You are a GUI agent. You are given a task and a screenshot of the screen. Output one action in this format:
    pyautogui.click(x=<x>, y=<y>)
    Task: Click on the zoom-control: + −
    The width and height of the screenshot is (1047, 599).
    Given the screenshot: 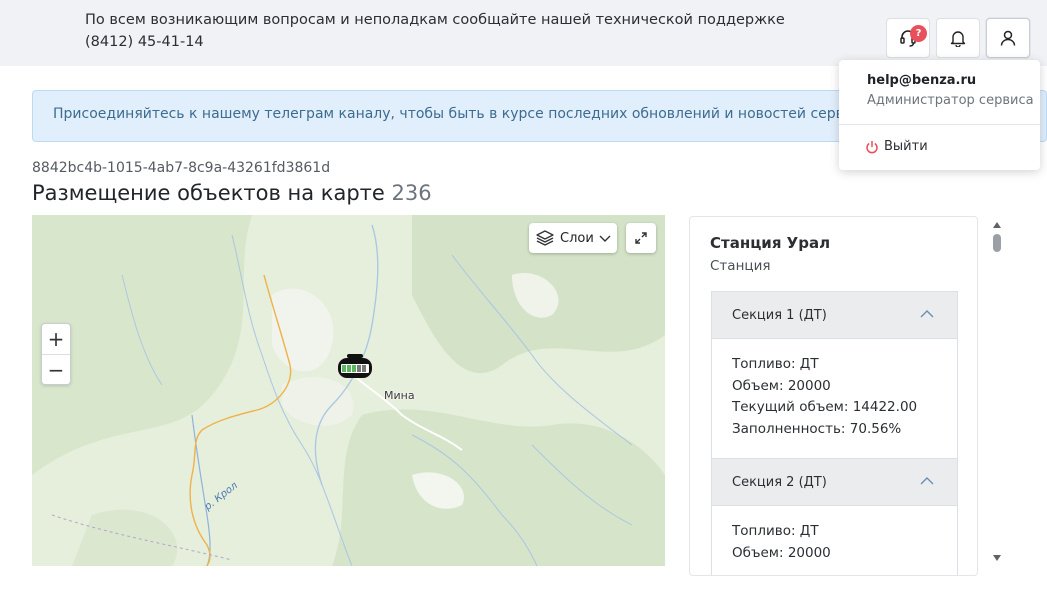 What is the action you would take?
    pyautogui.click(x=56, y=354)
    